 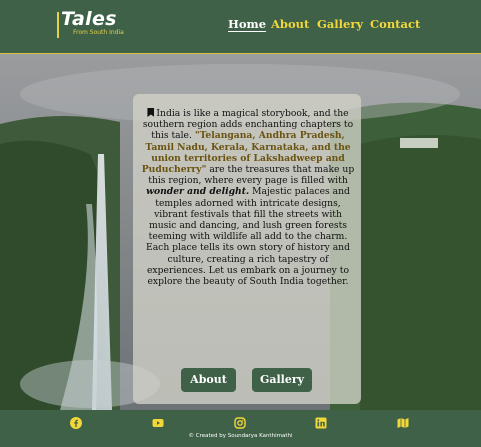 I want to click on map-icon, so click(x=403, y=423).